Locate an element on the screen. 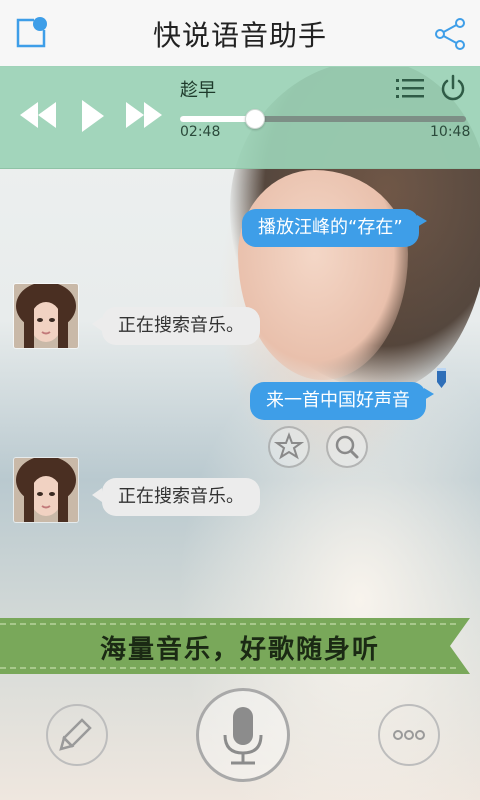 This screenshot has width=480, height=800. current-time: 02:48 is located at coordinates (200, 132).